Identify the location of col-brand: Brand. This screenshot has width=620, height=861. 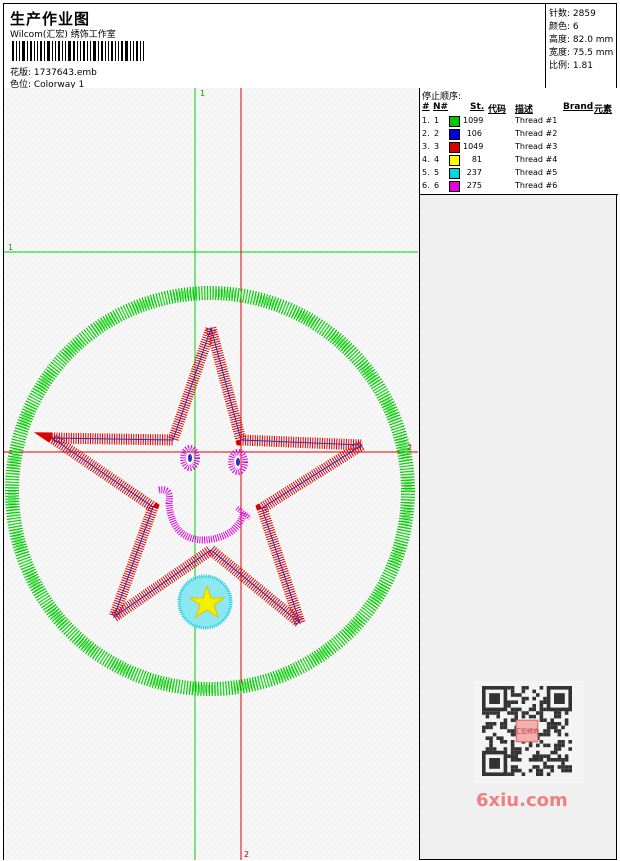
(578, 107).